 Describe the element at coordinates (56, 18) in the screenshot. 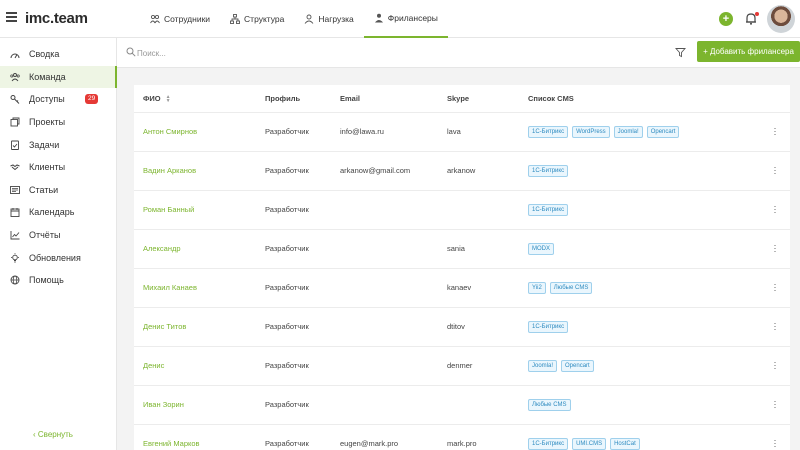

I see `logo: imc.team` at that location.